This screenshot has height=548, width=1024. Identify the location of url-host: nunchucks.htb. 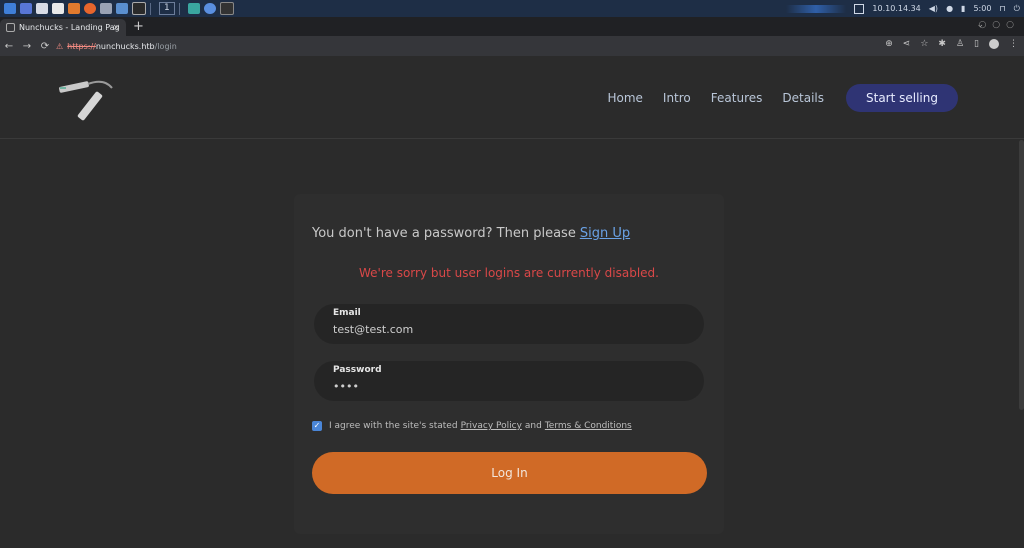
(125, 46).